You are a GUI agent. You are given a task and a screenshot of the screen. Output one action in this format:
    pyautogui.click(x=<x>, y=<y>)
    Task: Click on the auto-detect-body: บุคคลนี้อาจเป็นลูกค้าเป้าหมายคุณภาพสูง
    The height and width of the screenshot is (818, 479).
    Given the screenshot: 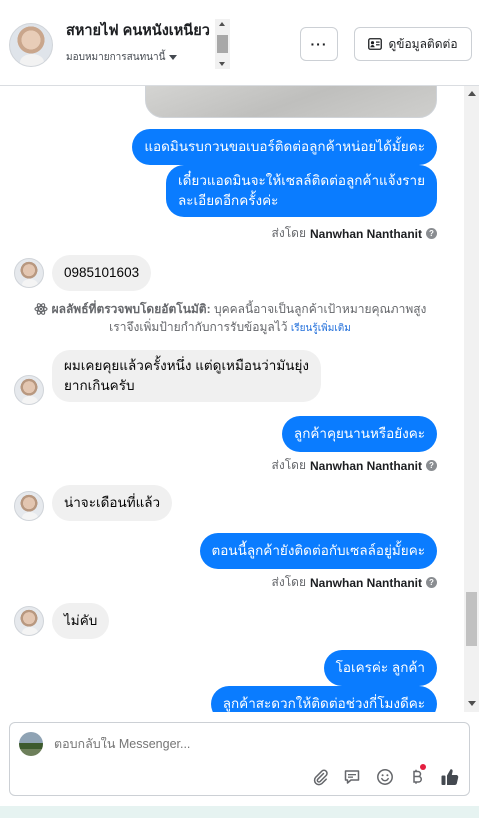 What is the action you would take?
    pyautogui.click(x=320, y=309)
    